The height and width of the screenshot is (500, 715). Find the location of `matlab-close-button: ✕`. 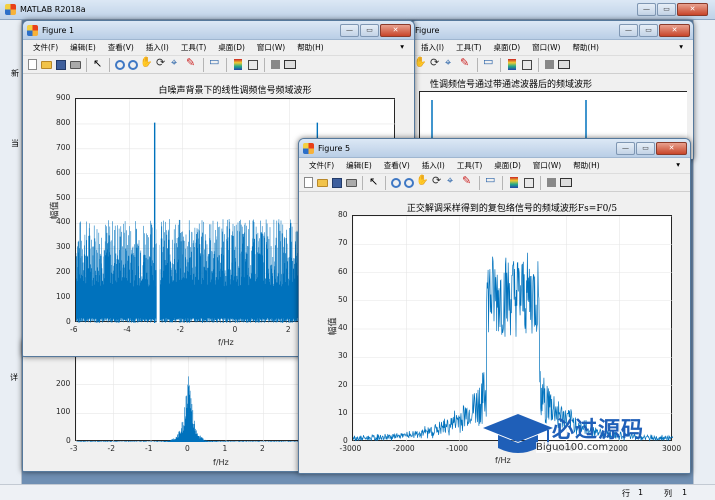

matlab-close-button: ✕ is located at coordinates (692, 9).